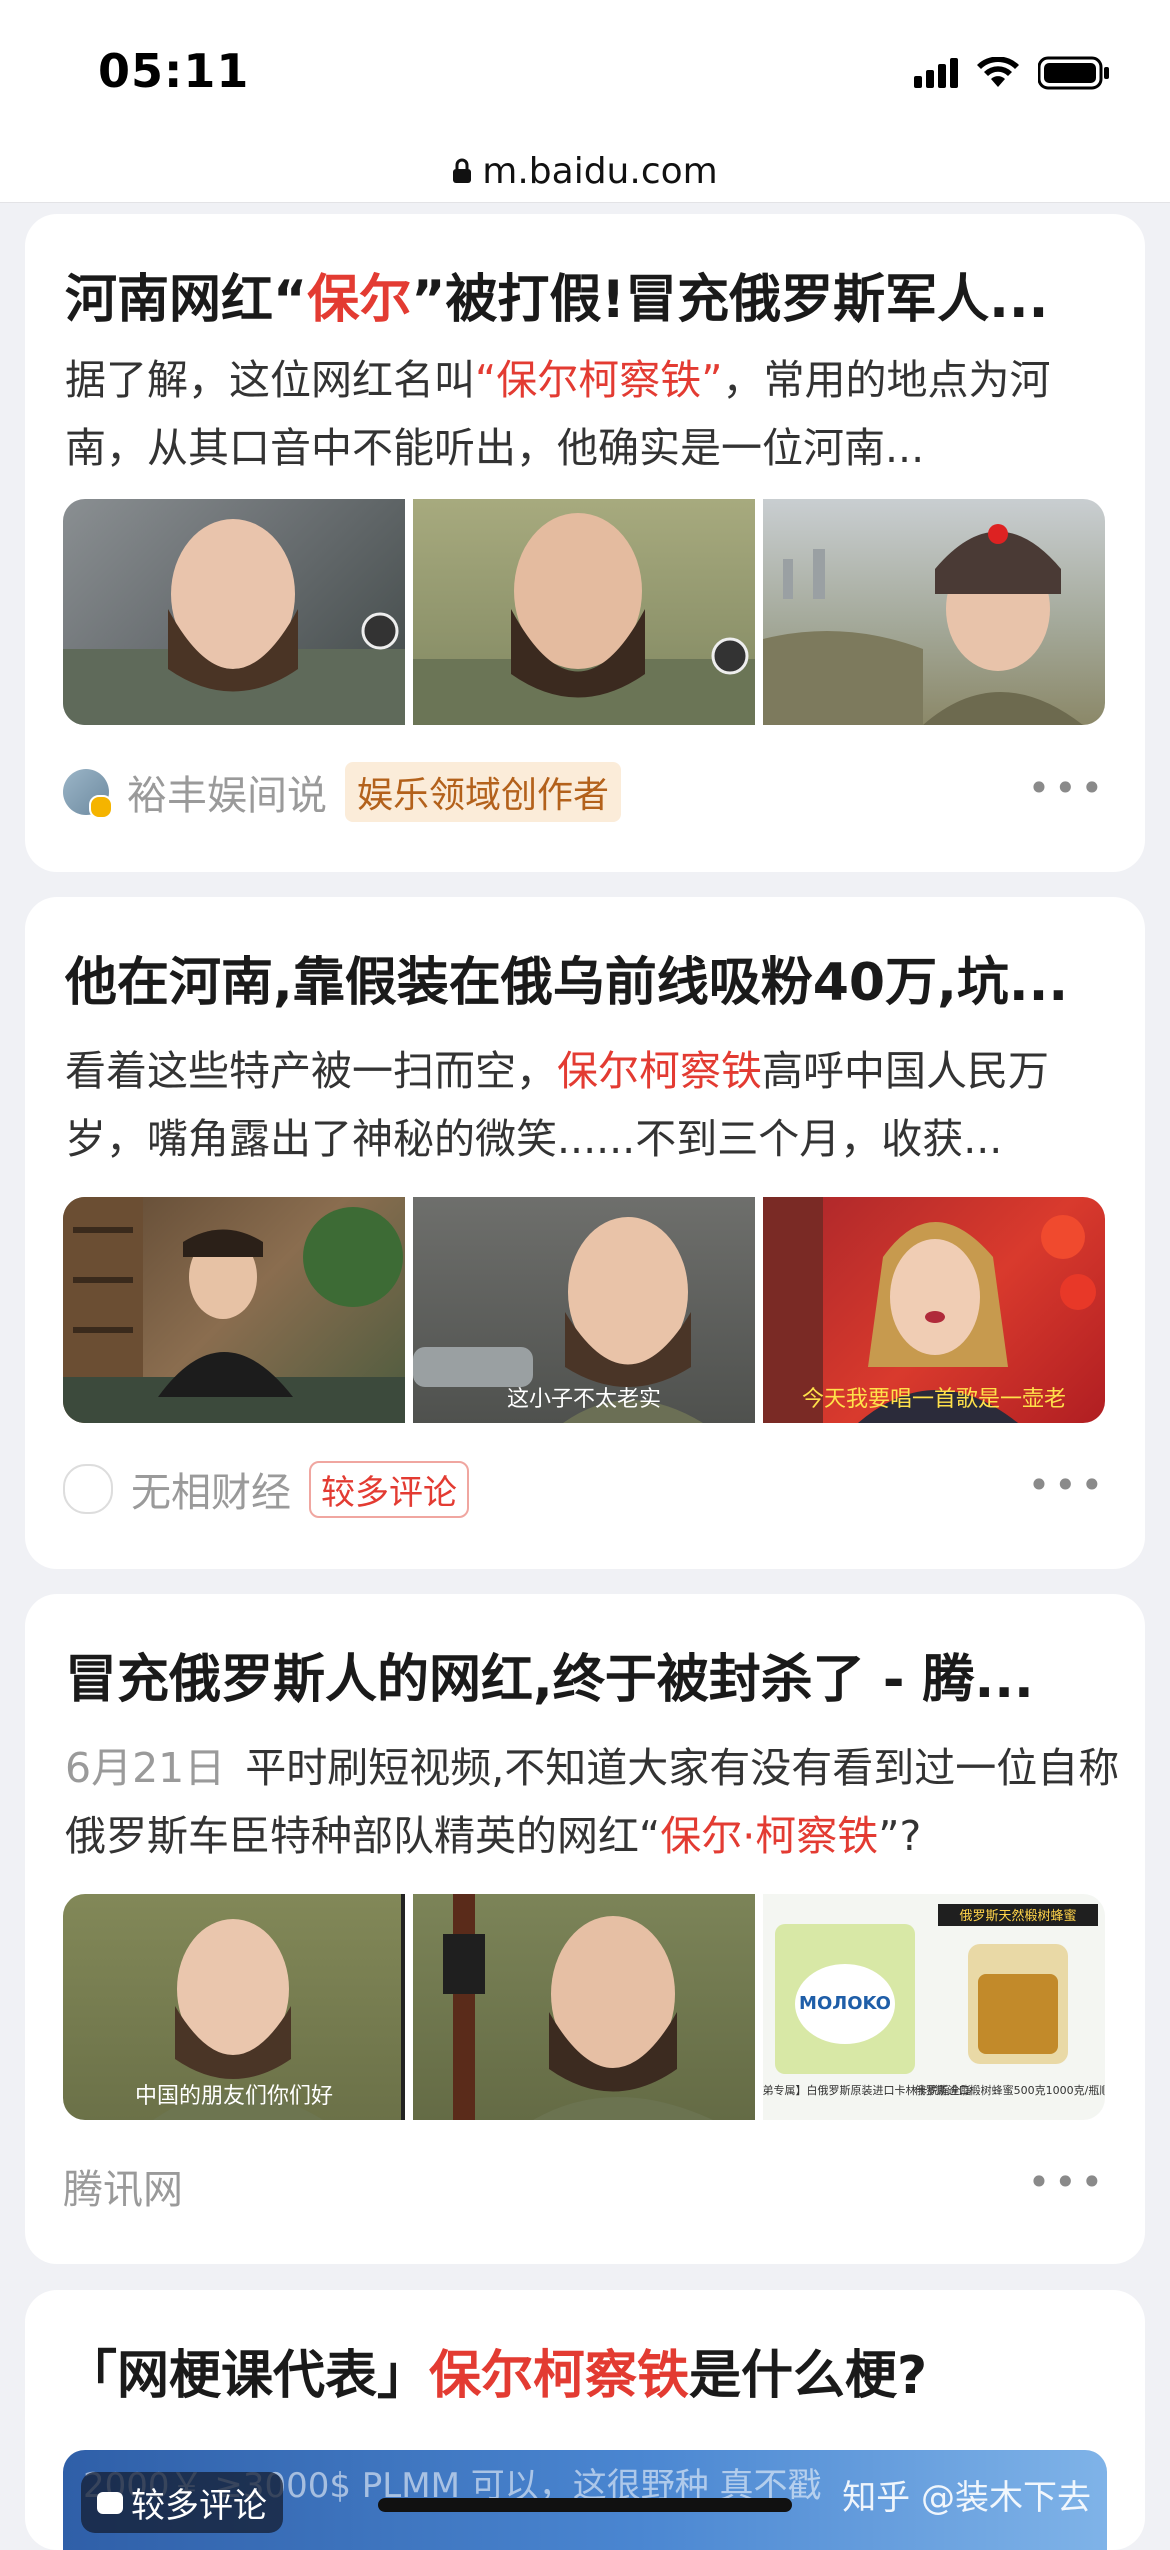 This screenshot has width=1170, height=2550. What do you see at coordinates (600, 171) in the screenshot?
I see `url-text: m.baidu.com` at bounding box center [600, 171].